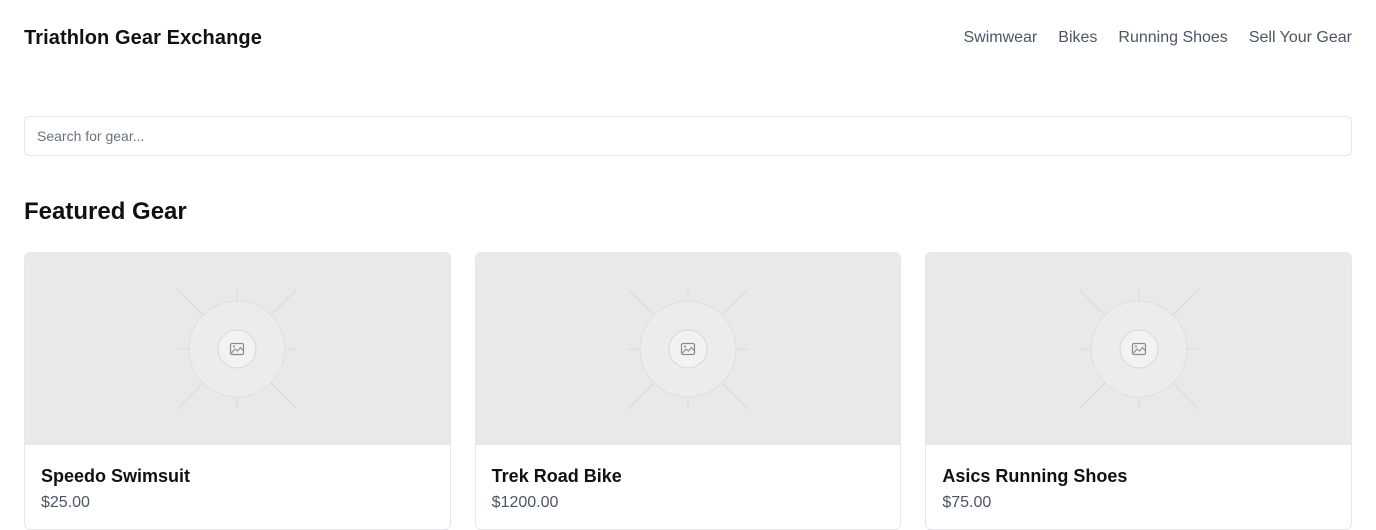  I want to click on nav-link-bikes: Bikes, so click(1077, 38).